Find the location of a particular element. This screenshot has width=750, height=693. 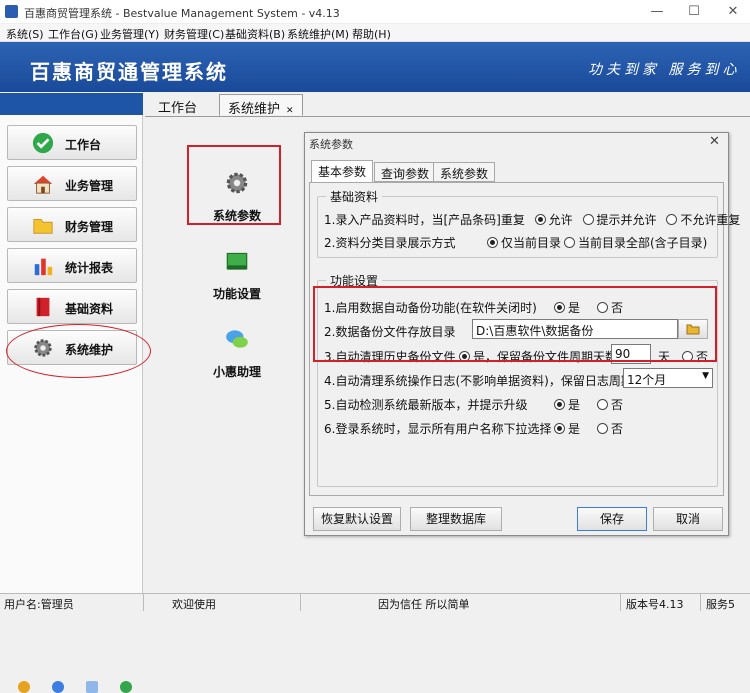

clock-icon is located at coordinates (58, 687).